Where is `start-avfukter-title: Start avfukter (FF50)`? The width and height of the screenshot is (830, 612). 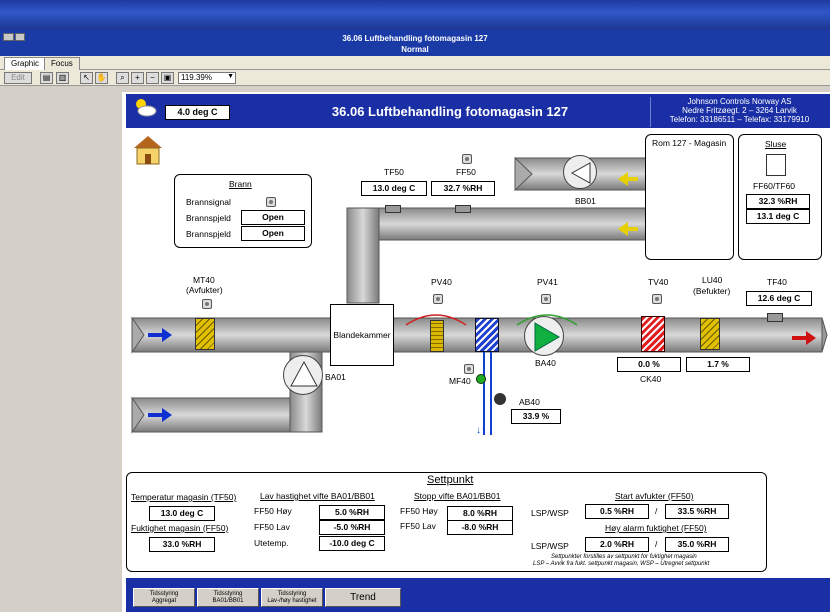
start-avfukter-title: Start avfukter (FF50) is located at coordinates (654, 496).